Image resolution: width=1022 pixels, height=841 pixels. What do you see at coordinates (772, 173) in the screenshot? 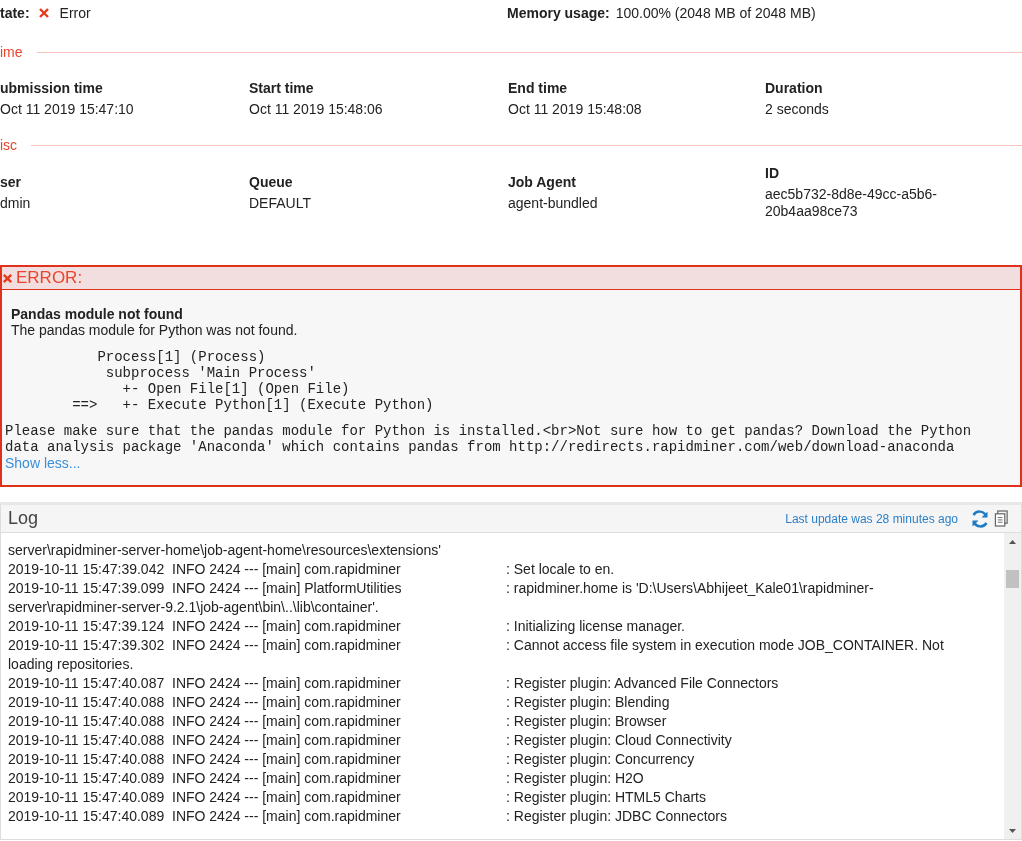
I see `field-label: ID` at bounding box center [772, 173].